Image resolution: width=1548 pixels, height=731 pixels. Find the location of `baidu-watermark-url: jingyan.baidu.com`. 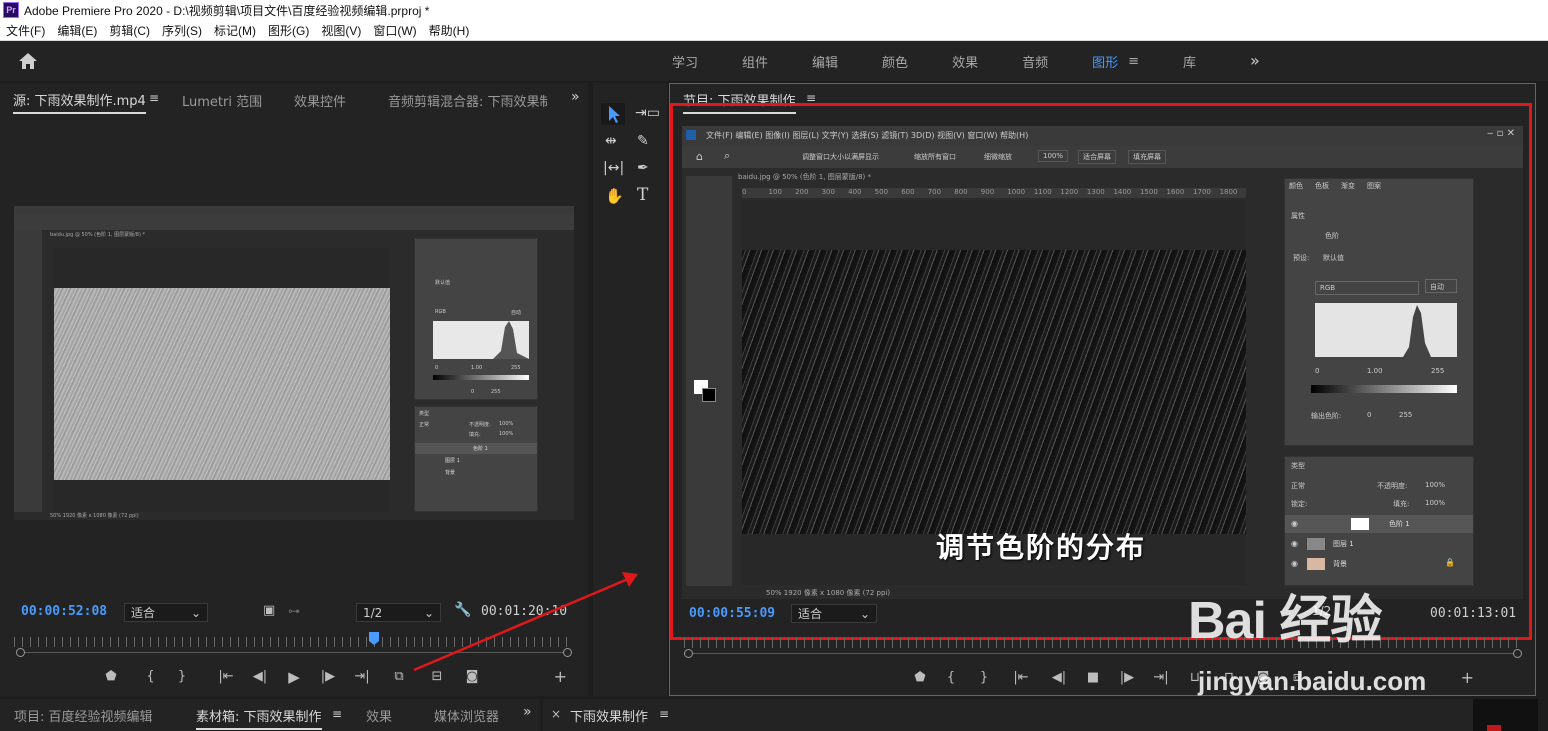

baidu-watermark-url: jingyan.baidu.com is located at coordinates (1312, 681).